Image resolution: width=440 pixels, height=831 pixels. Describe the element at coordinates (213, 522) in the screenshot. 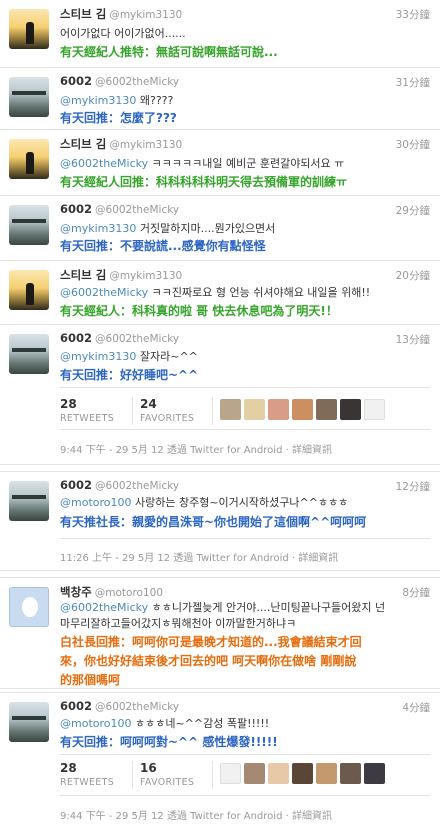

I see `translation-text: 有天推社長：親愛的昌洙哥~你也開始了這個啊^^呵呵呵` at that location.